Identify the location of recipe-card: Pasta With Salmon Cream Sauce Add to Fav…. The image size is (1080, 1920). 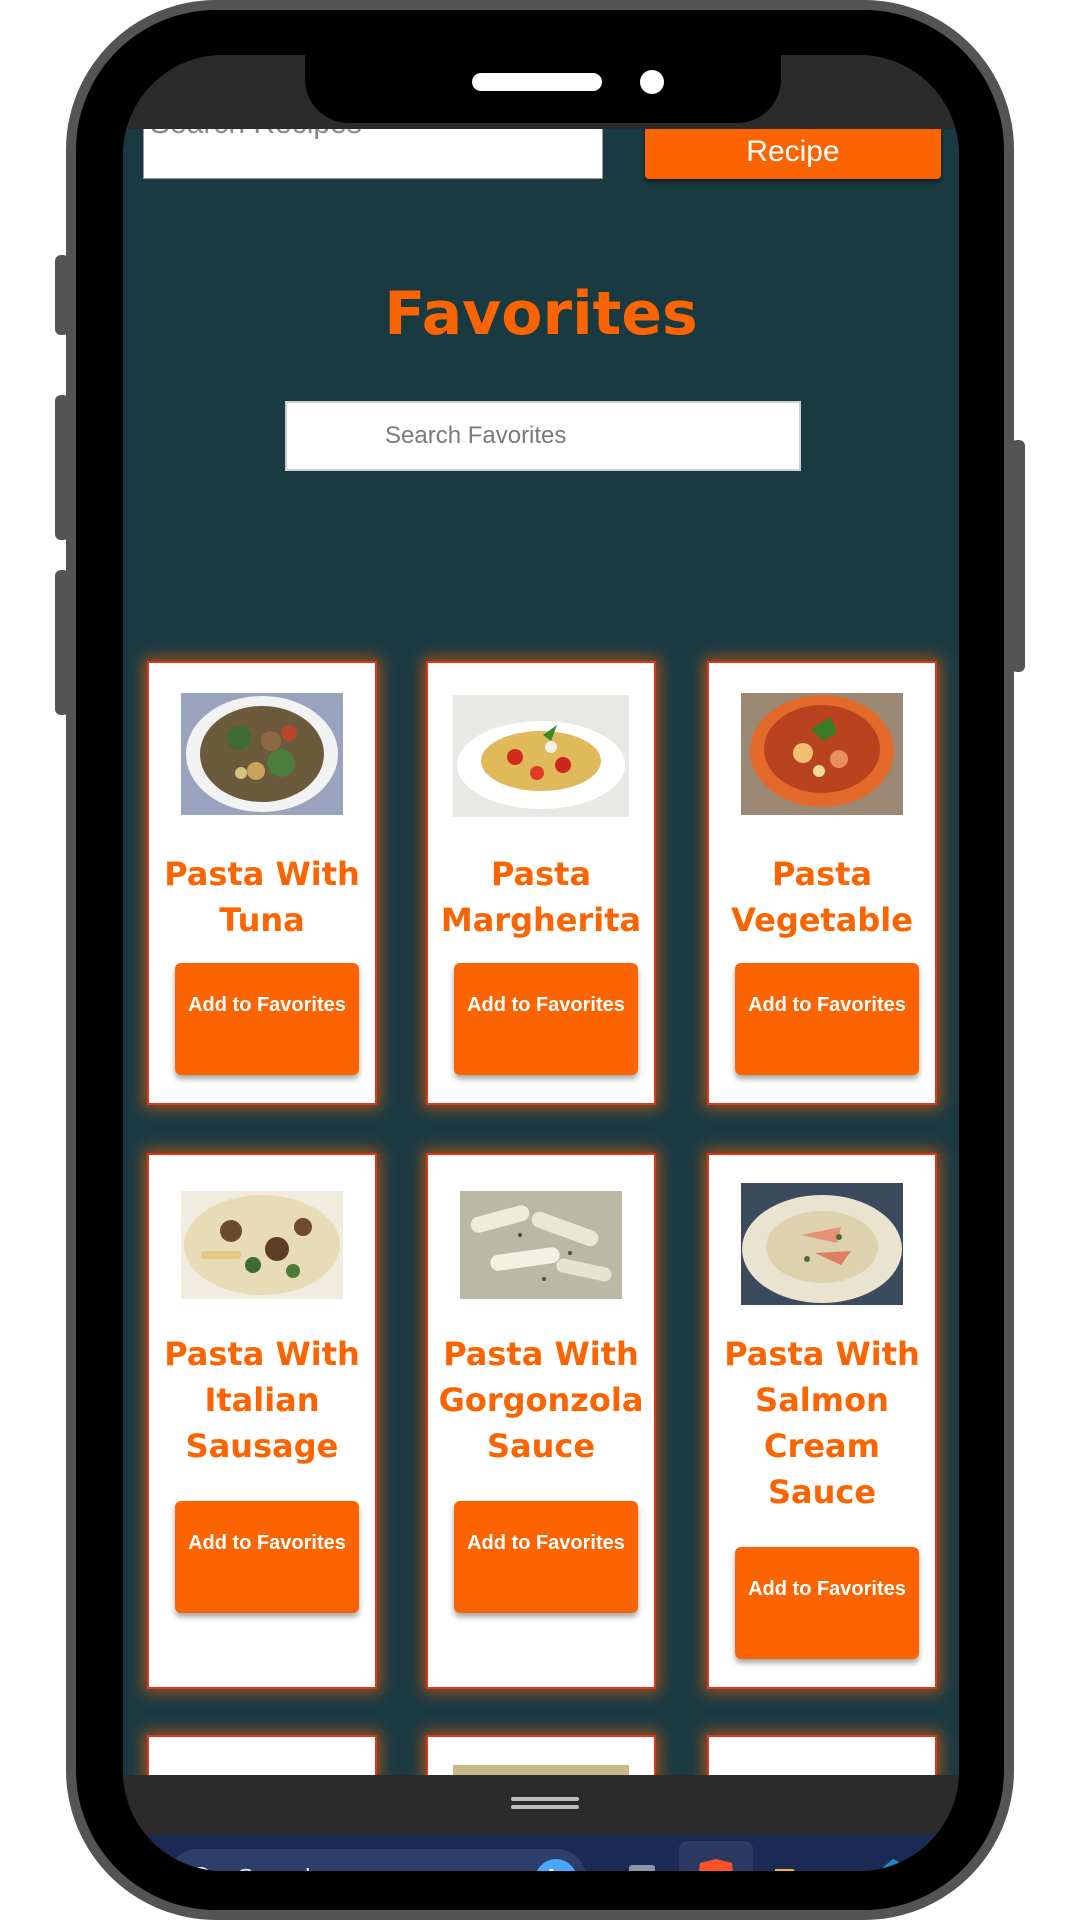
(822, 1421).